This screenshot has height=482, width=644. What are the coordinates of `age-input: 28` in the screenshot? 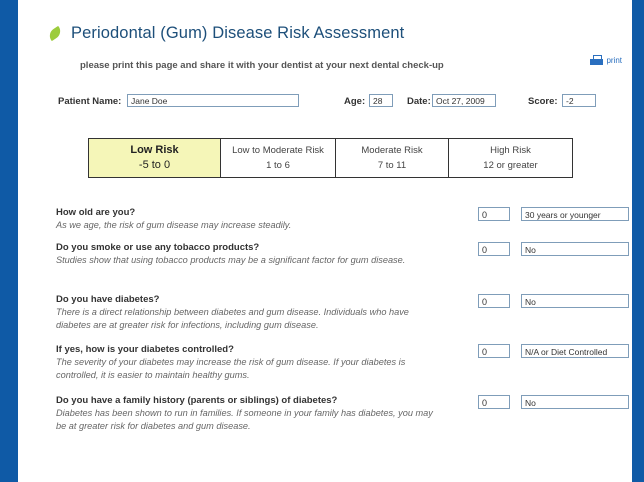 It's located at (381, 100).